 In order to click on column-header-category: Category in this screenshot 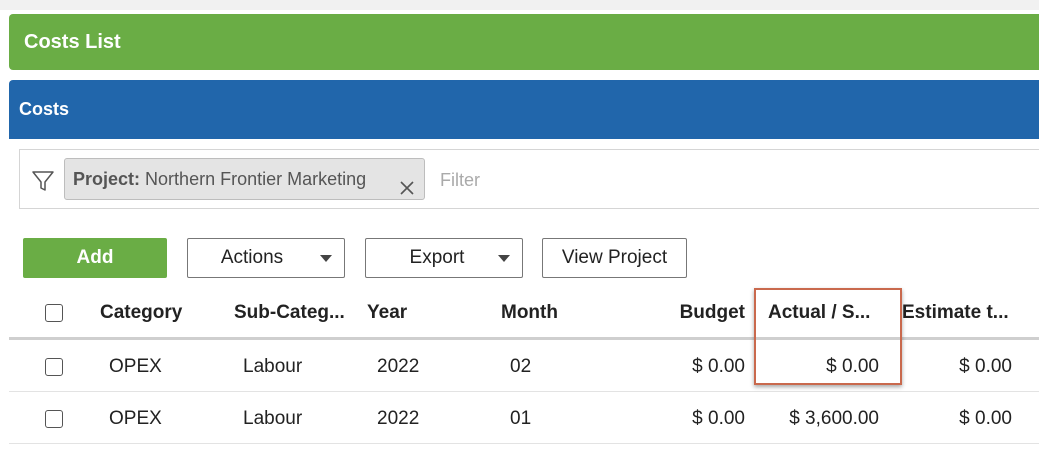, I will do `click(160, 312)`.